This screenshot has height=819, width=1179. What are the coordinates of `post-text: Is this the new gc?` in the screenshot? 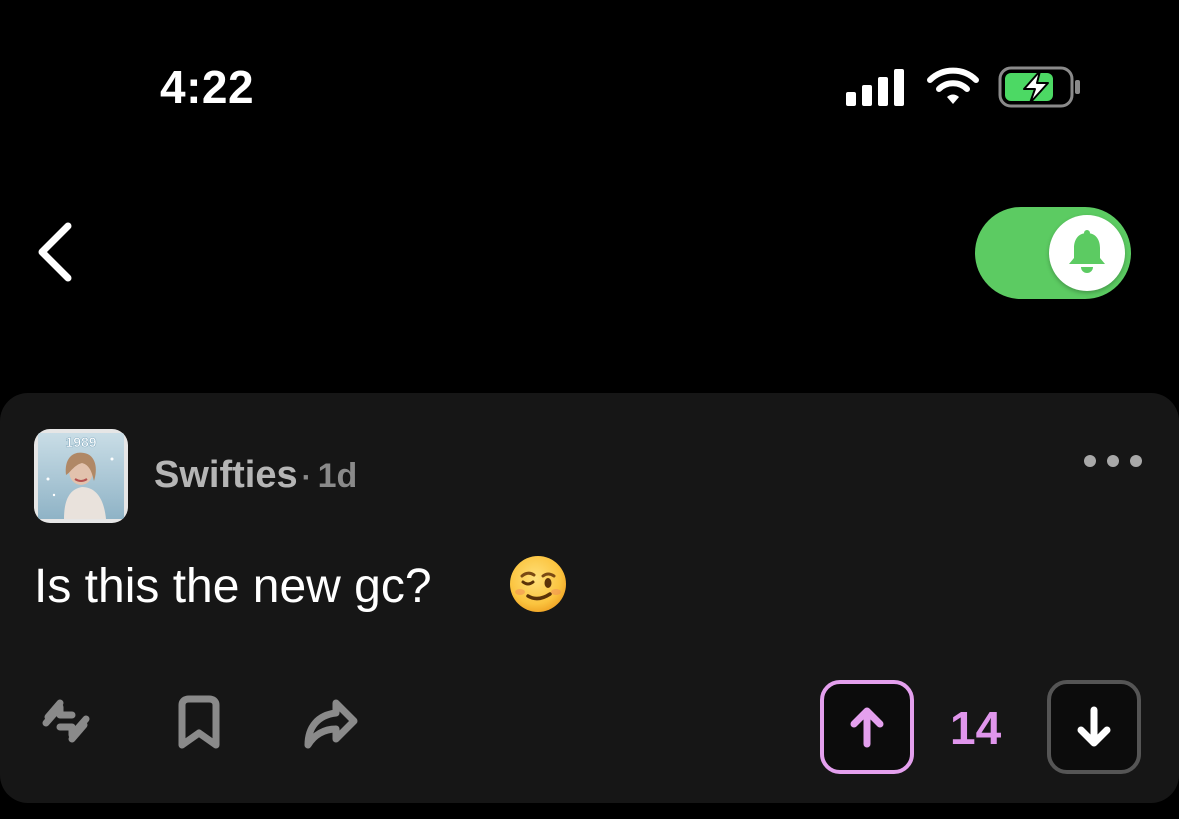 It's located at (233, 586).